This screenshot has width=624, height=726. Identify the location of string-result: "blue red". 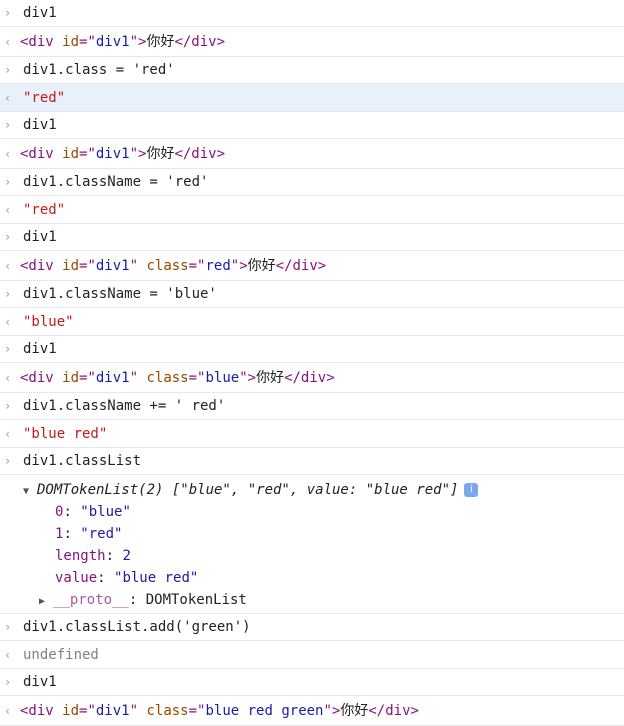
(65, 434).